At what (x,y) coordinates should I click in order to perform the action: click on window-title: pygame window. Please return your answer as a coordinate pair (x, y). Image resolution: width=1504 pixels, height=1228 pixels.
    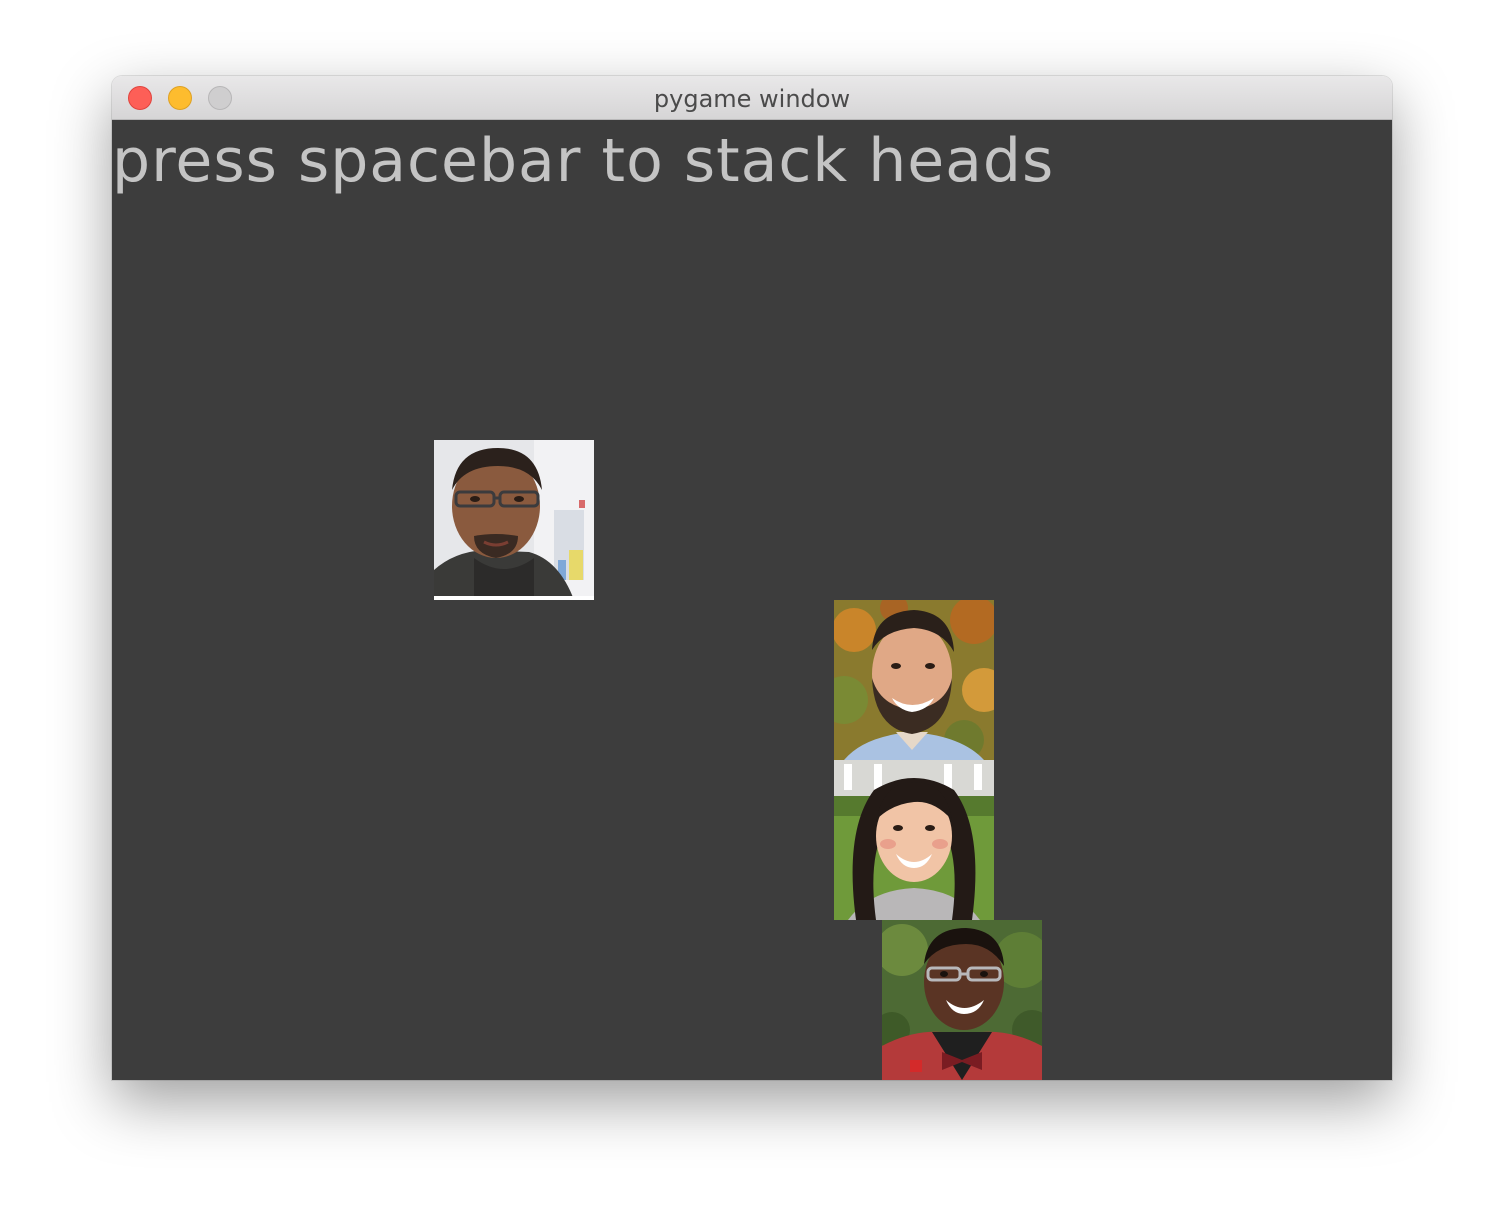
    Looking at the image, I should click on (752, 99).